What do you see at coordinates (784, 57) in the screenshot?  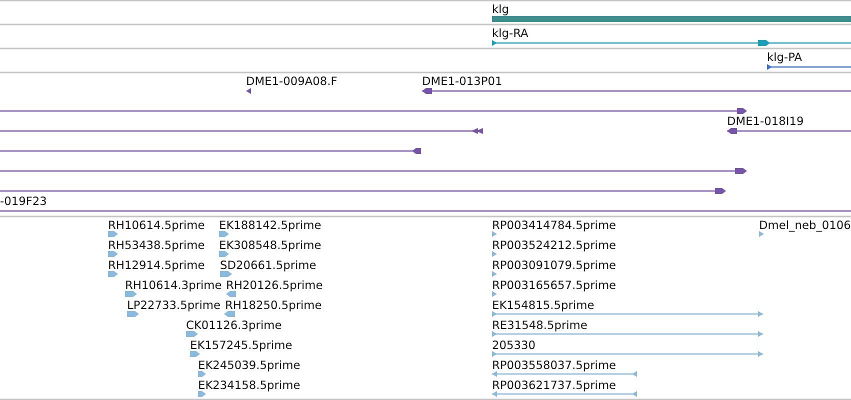 I see `feature-label: klg-PA` at bounding box center [784, 57].